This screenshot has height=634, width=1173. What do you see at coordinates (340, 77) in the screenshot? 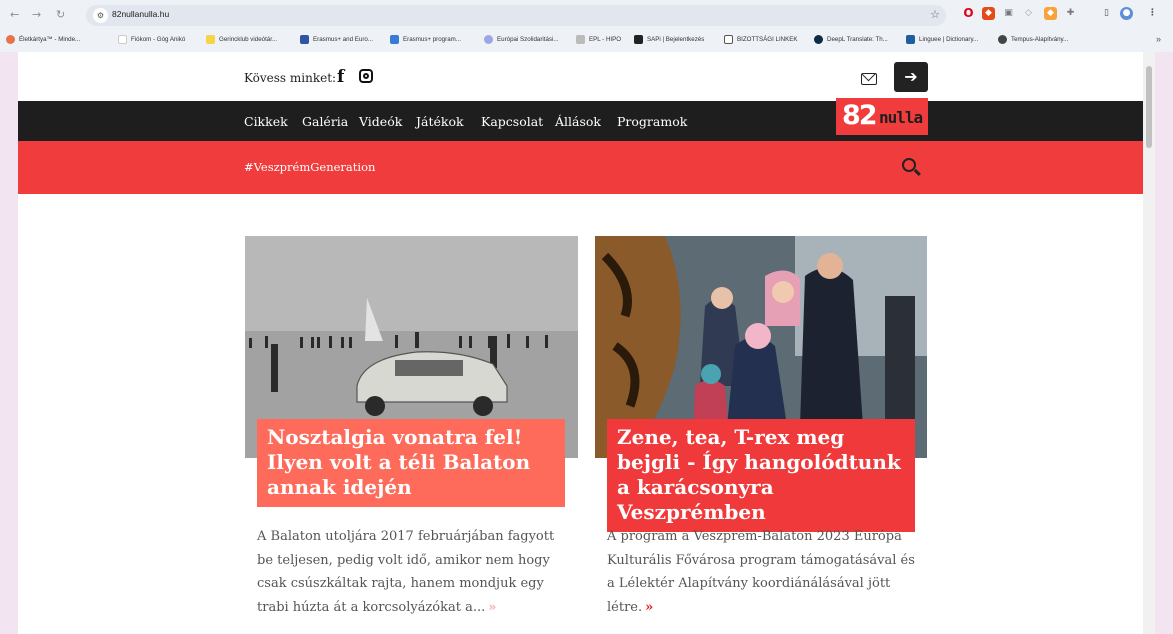
I see `facebook-icon: f` at bounding box center [340, 77].